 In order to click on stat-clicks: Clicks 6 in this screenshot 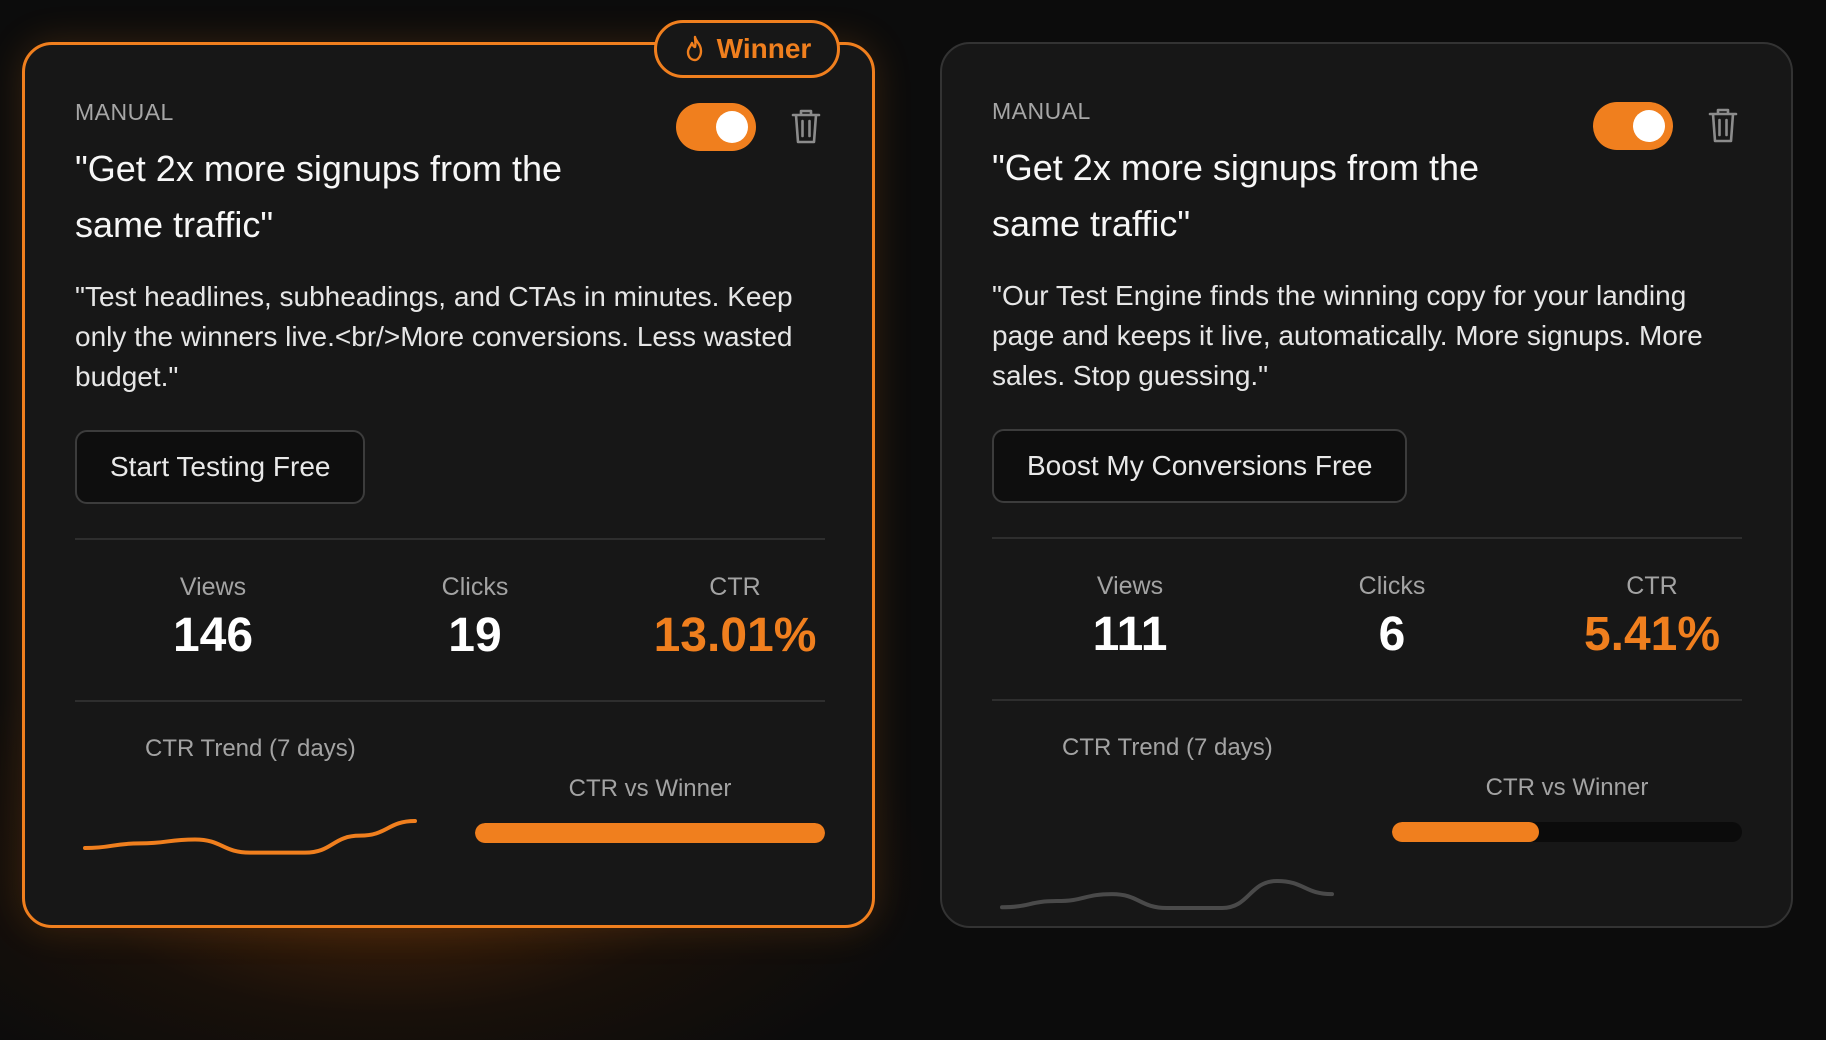, I will do `click(1392, 617)`.